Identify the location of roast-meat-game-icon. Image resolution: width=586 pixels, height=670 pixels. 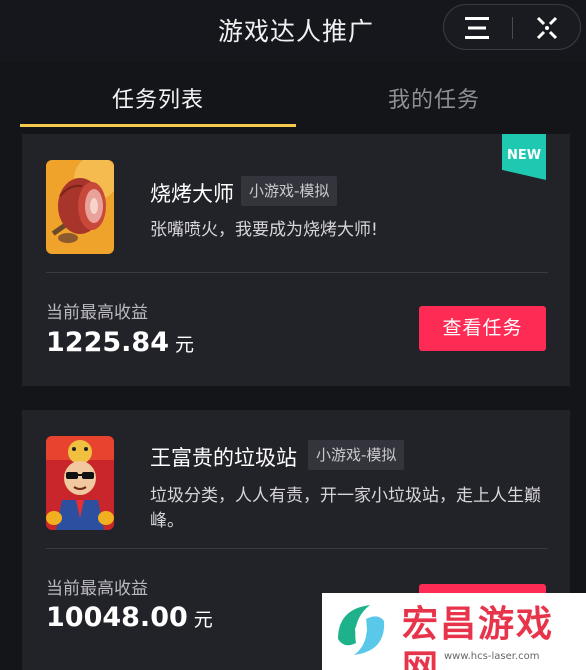
(80, 207).